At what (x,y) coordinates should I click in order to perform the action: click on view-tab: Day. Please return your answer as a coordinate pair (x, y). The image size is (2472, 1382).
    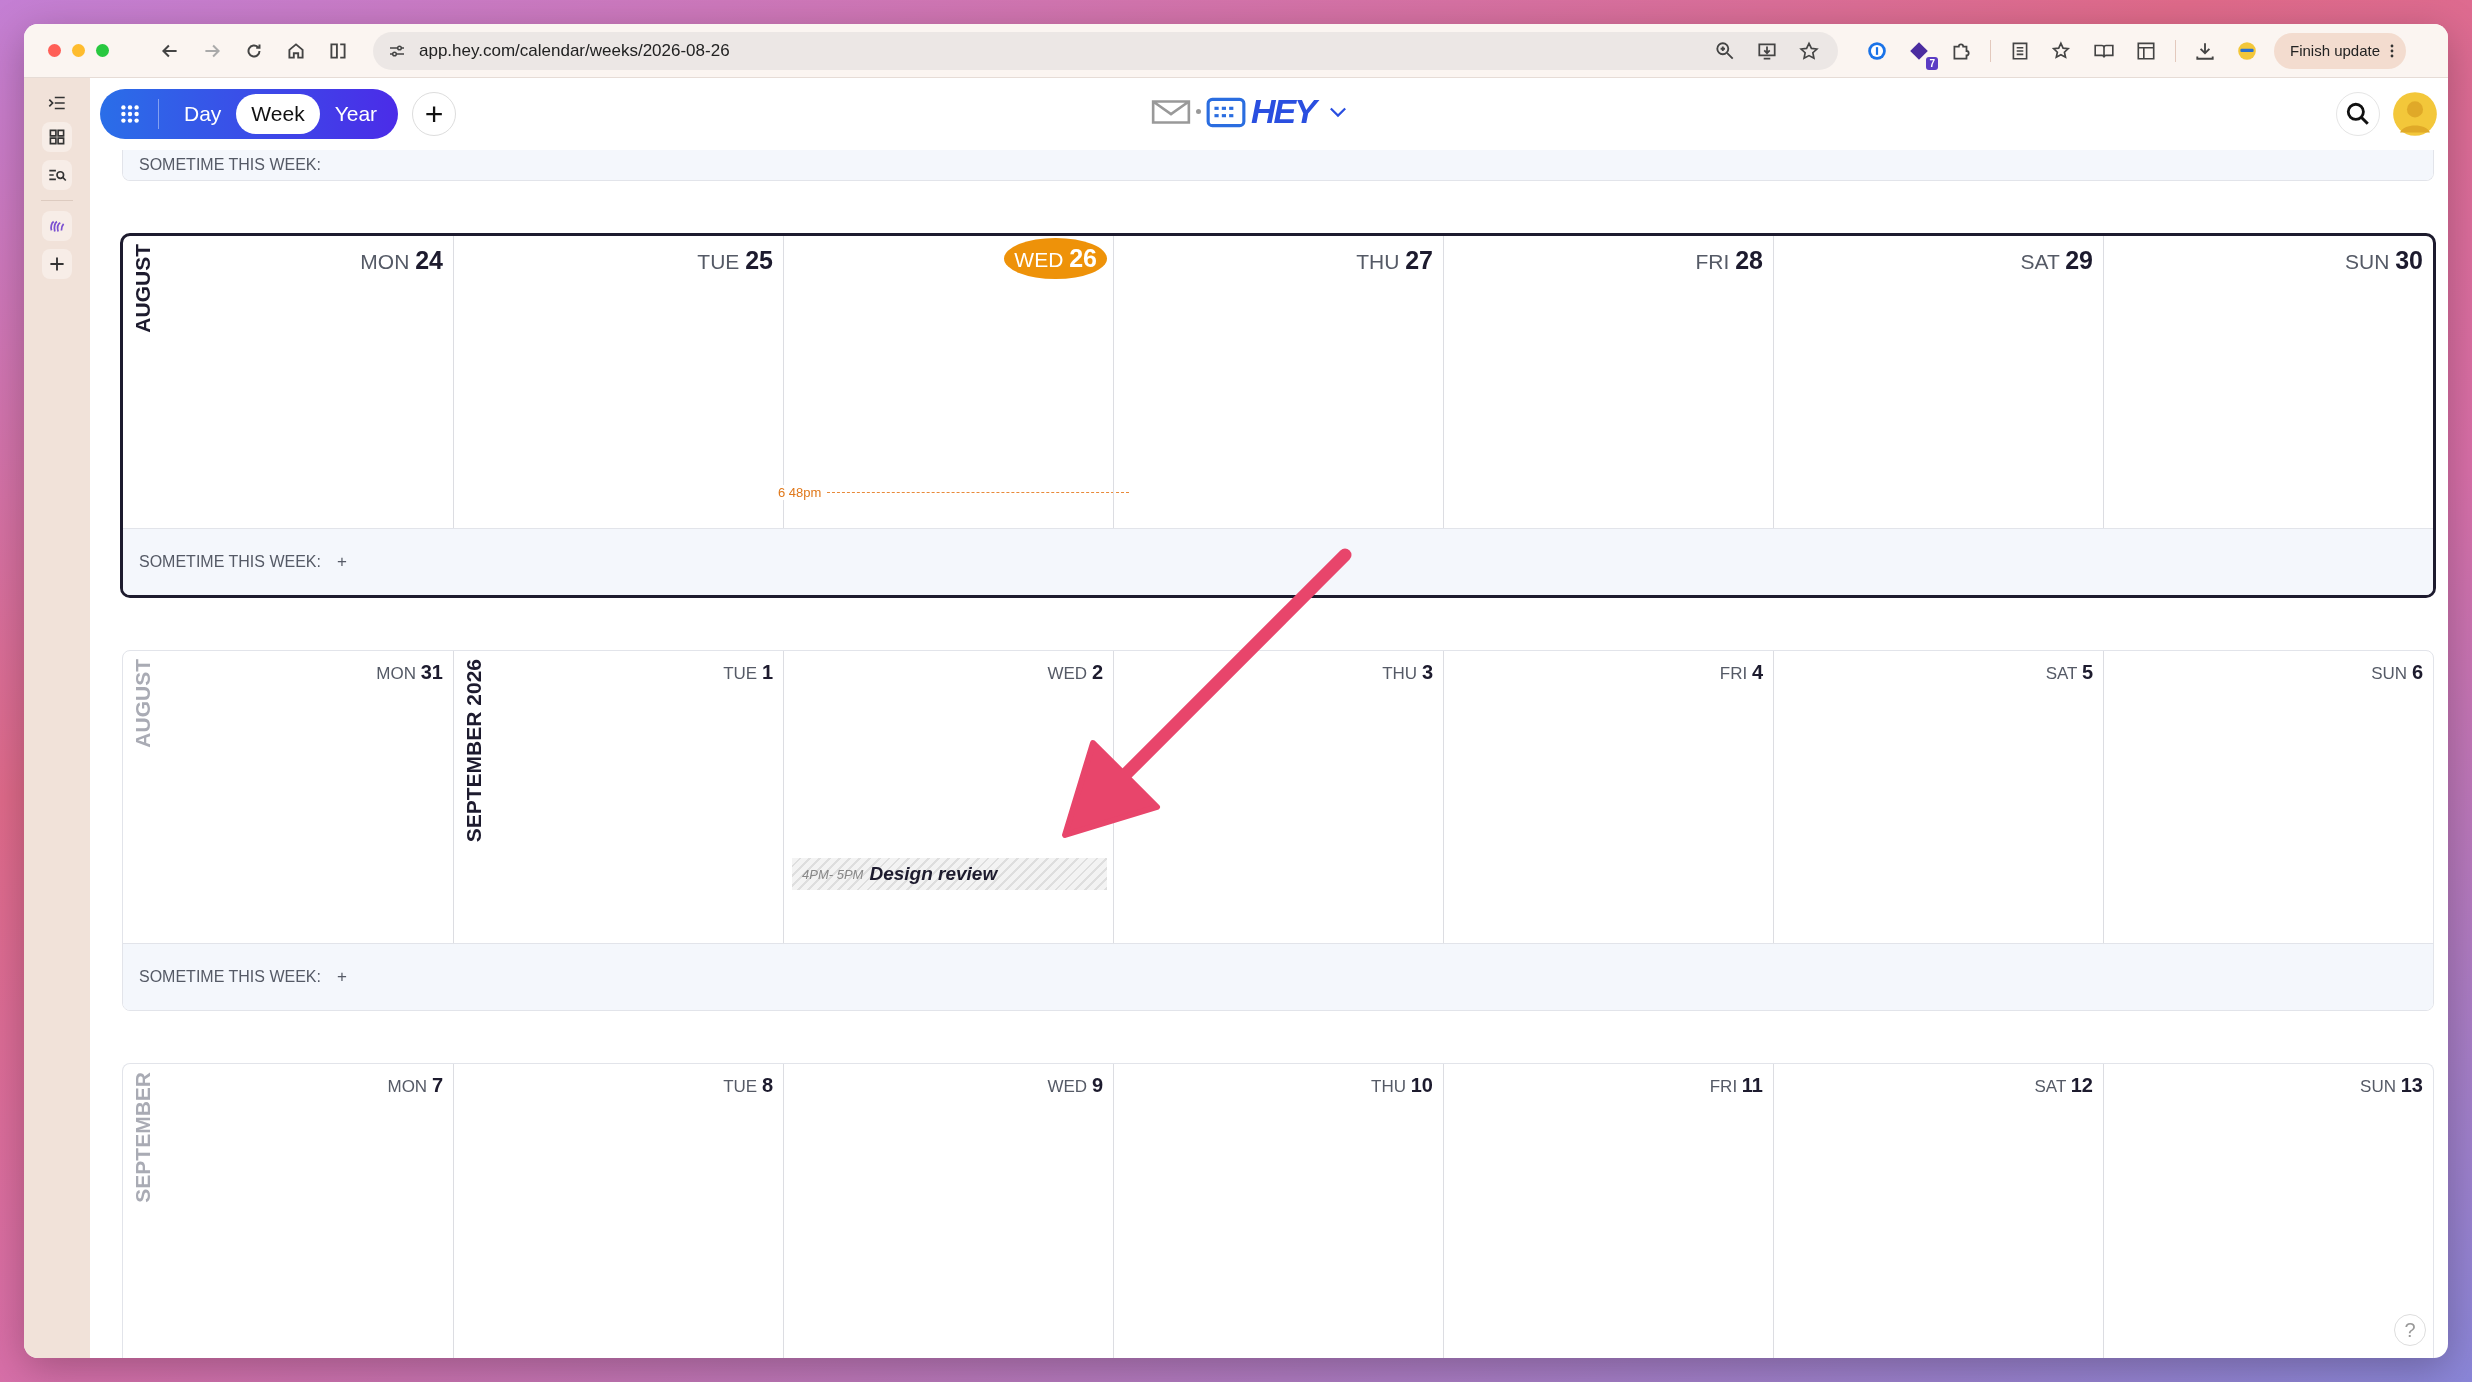
    Looking at the image, I should click on (203, 114).